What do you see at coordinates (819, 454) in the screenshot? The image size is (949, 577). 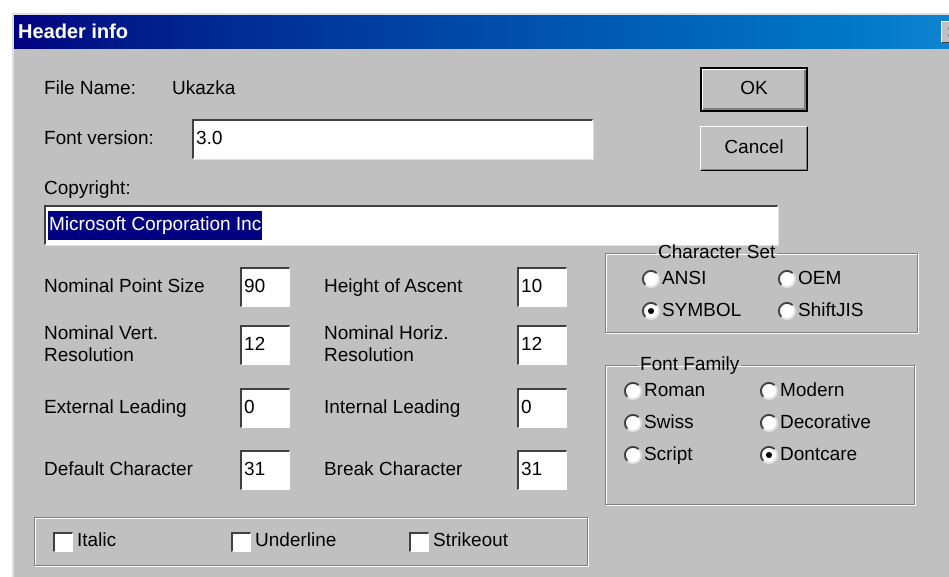 I see `radio-label: Dontcare` at bounding box center [819, 454].